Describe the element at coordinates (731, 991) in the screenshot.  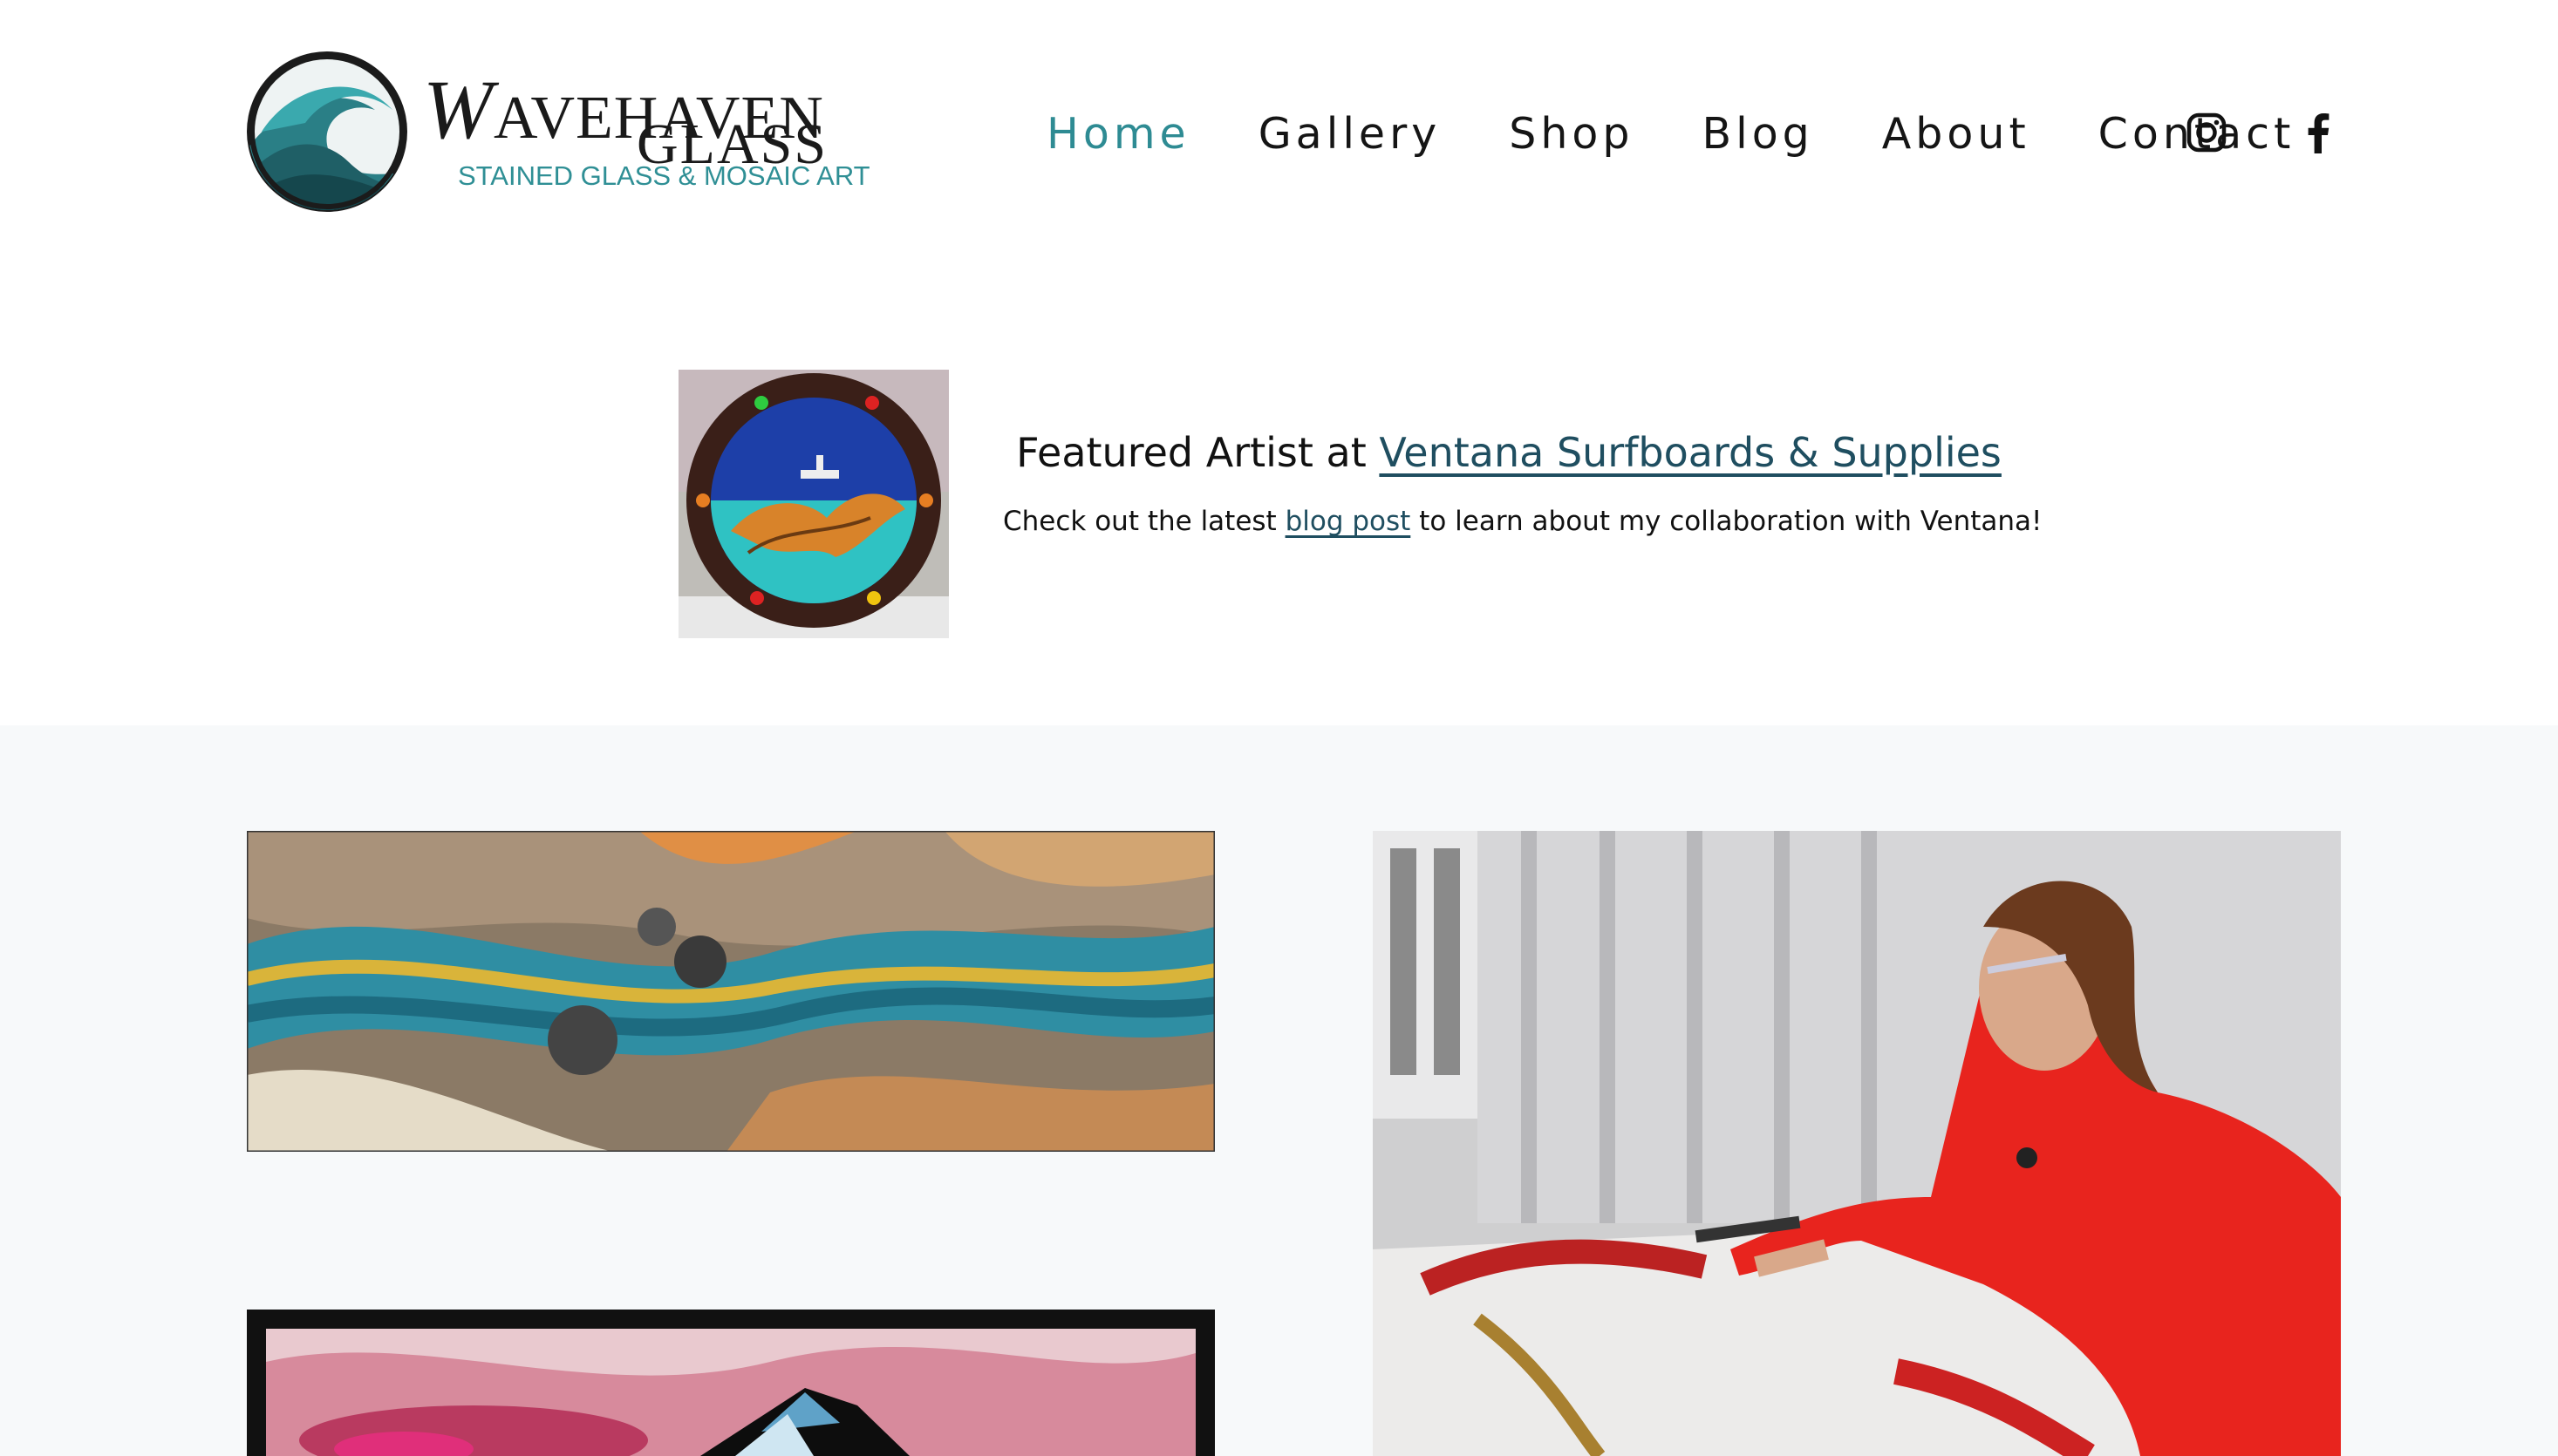
I see `wave-mosaic-artwork` at that location.